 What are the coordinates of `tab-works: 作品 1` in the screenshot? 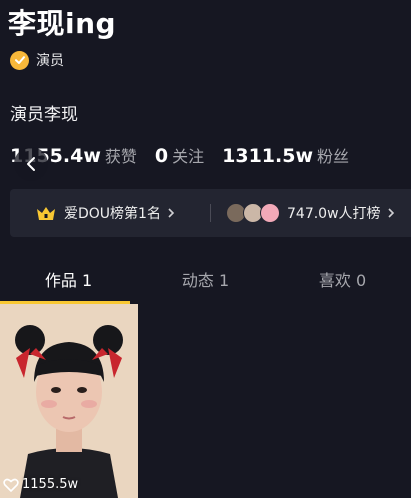 It's located at (68, 282).